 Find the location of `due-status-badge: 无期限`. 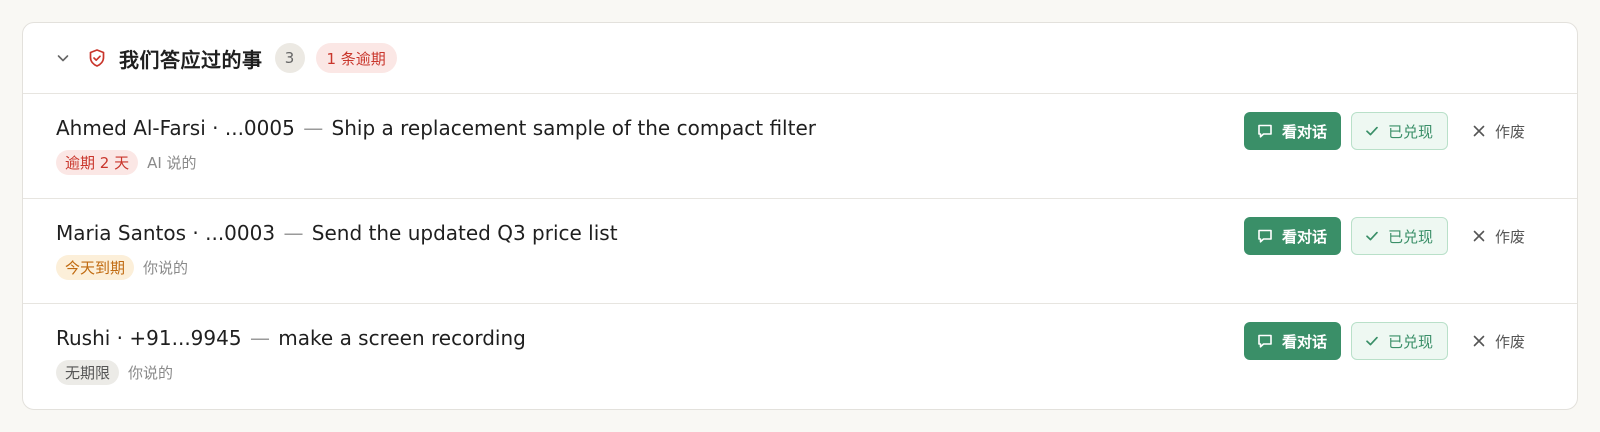

due-status-badge: 无期限 is located at coordinates (88, 372).